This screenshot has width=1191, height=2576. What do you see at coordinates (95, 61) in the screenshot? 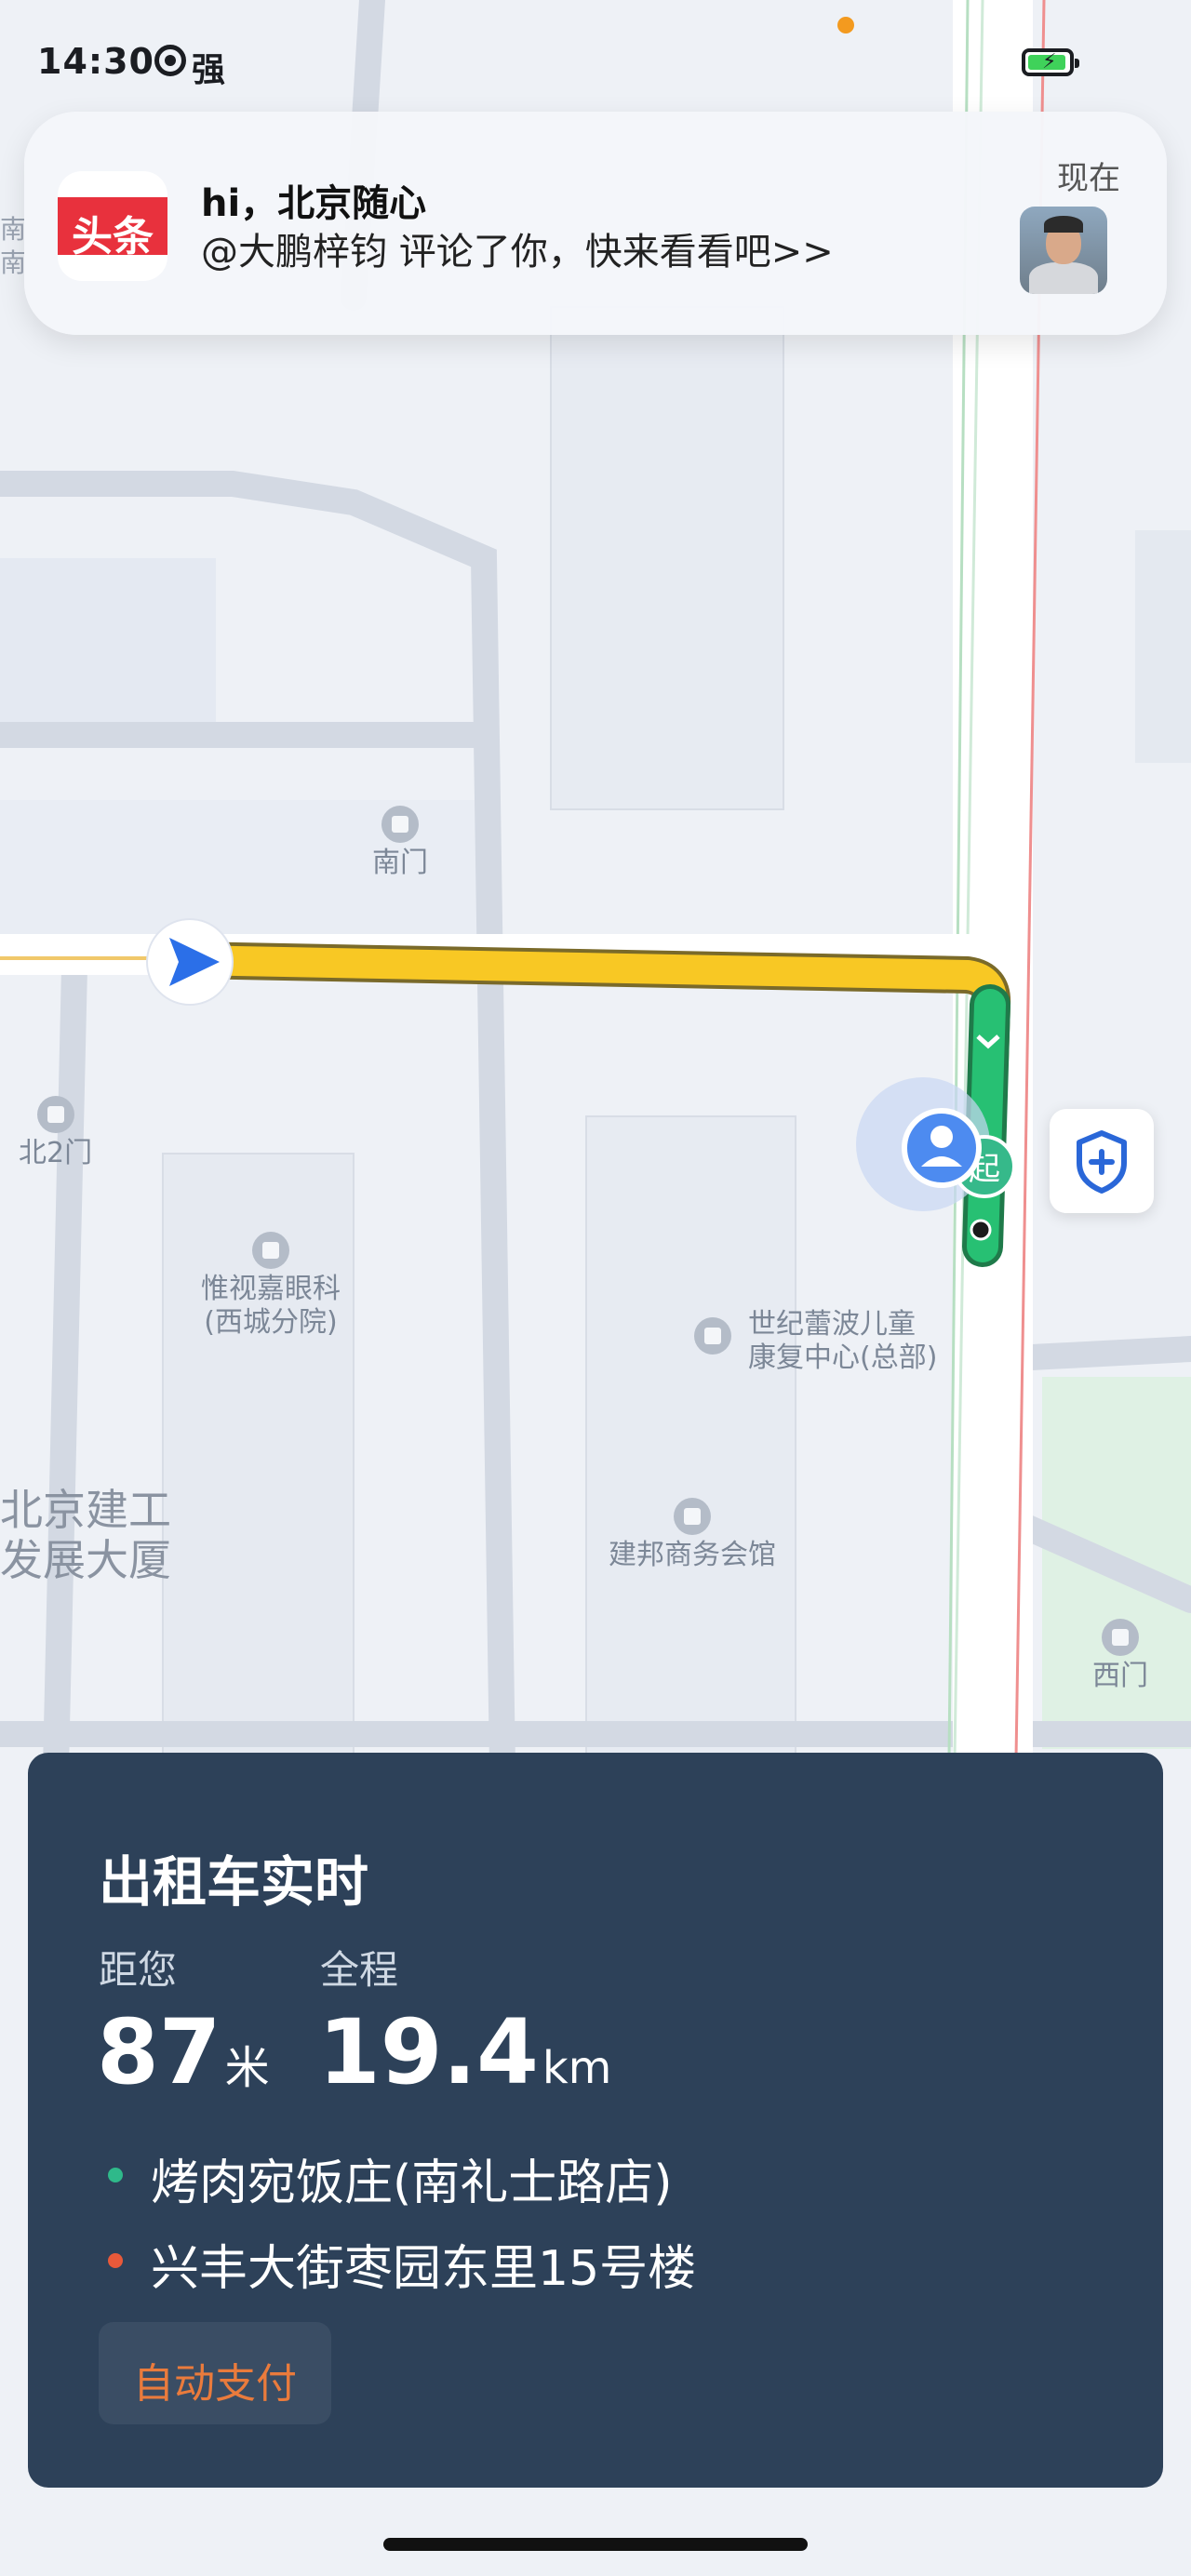
I see `status-time: 14:30` at bounding box center [95, 61].